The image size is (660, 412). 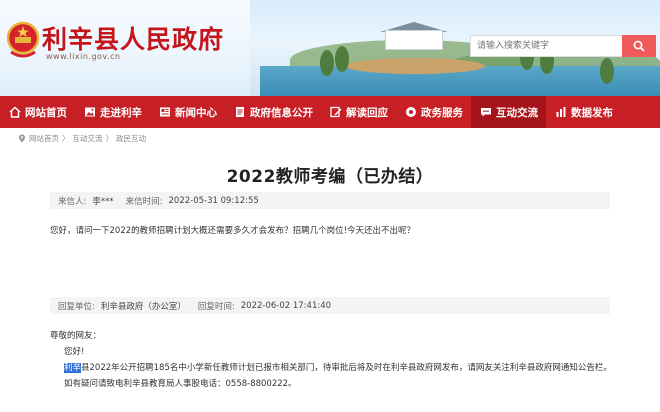 What do you see at coordinates (44, 138) in the screenshot?
I see `breadcrumb-home: 网站首页` at bounding box center [44, 138].